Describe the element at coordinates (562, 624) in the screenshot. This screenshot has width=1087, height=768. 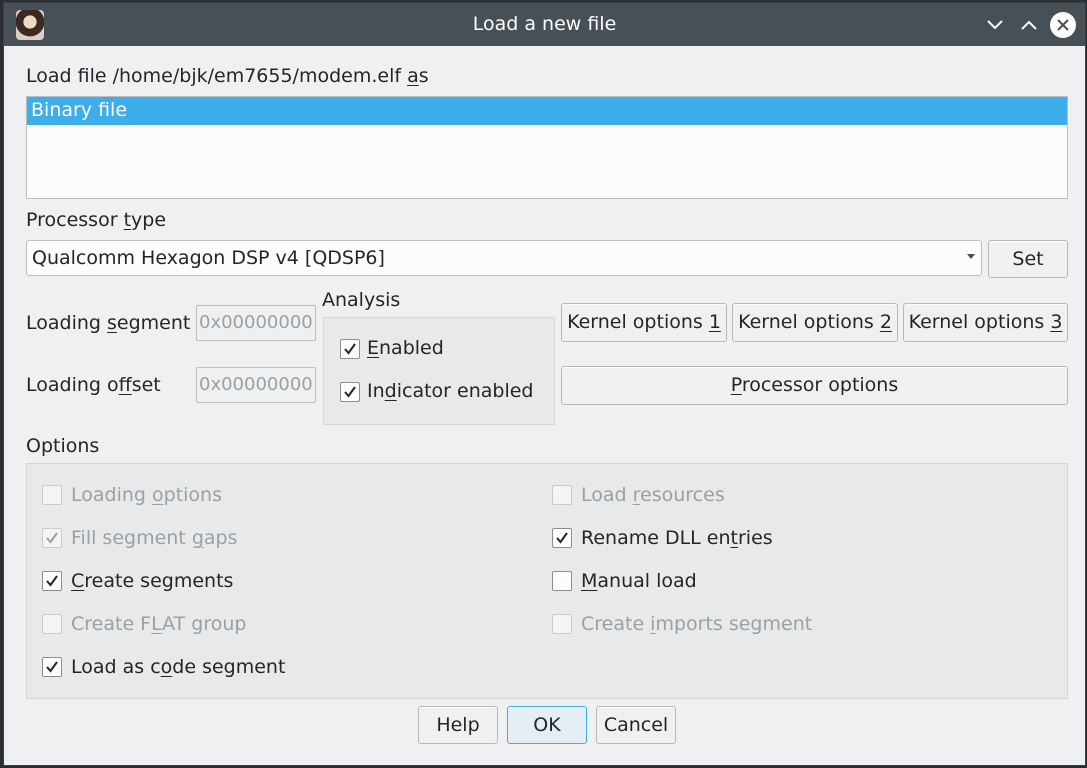
I see `create-imports-segment-checkbox` at that location.